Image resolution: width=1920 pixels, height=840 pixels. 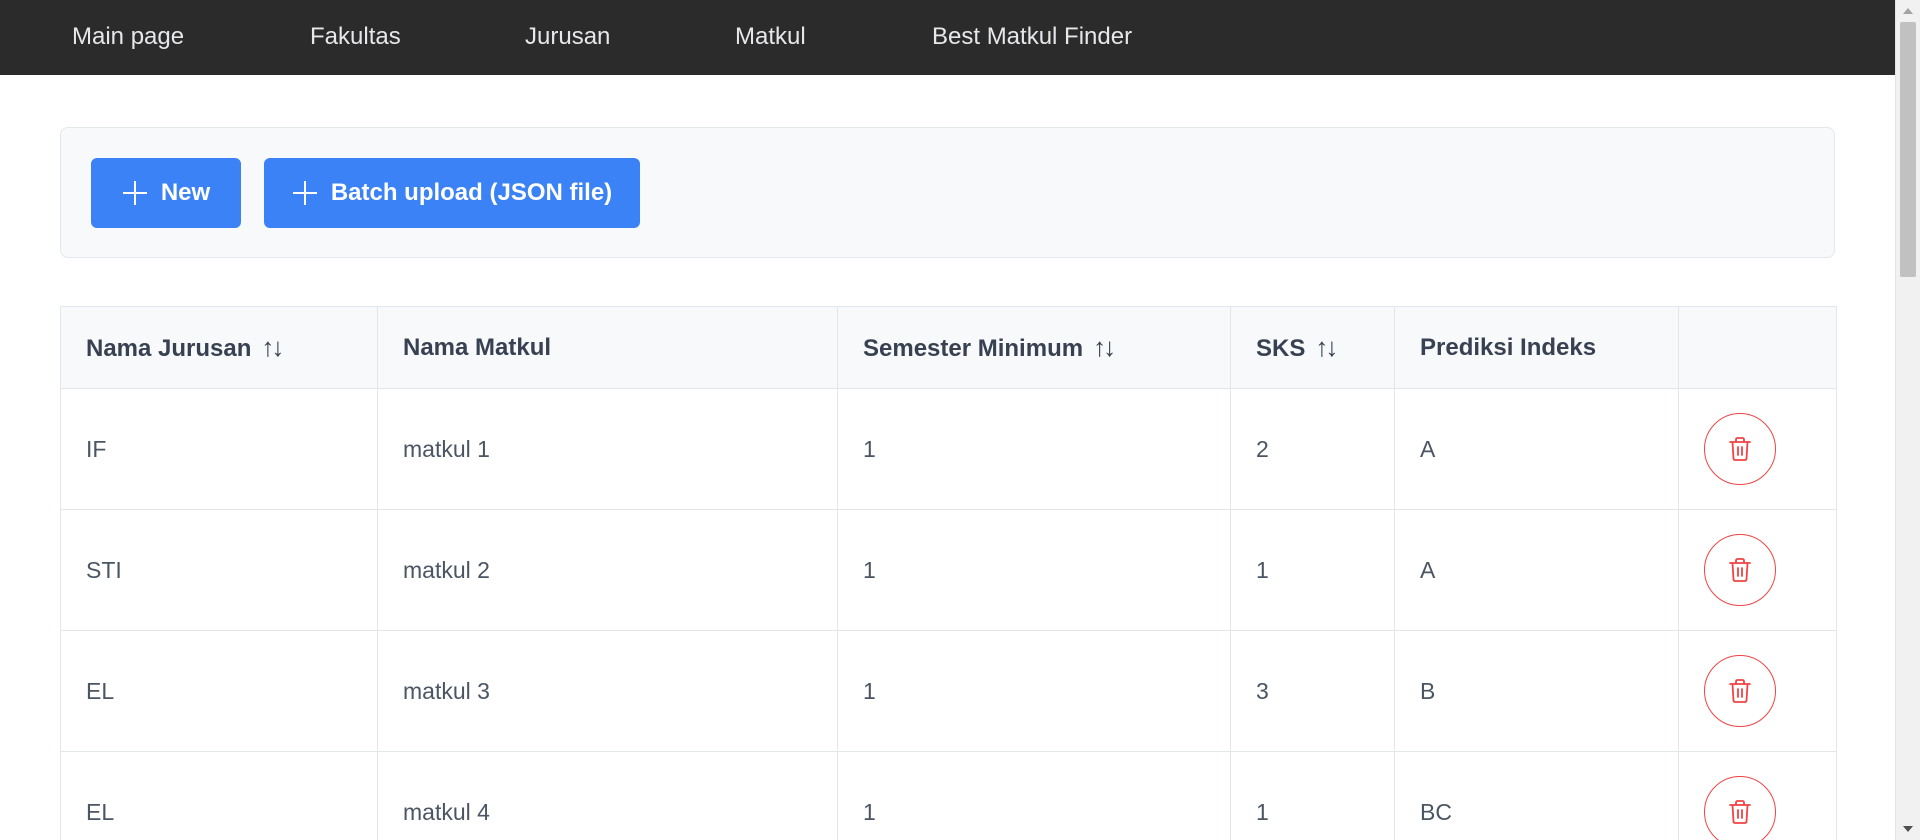 I want to click on header-sks: SKS ↑↓, so click(x=1312, y=347).